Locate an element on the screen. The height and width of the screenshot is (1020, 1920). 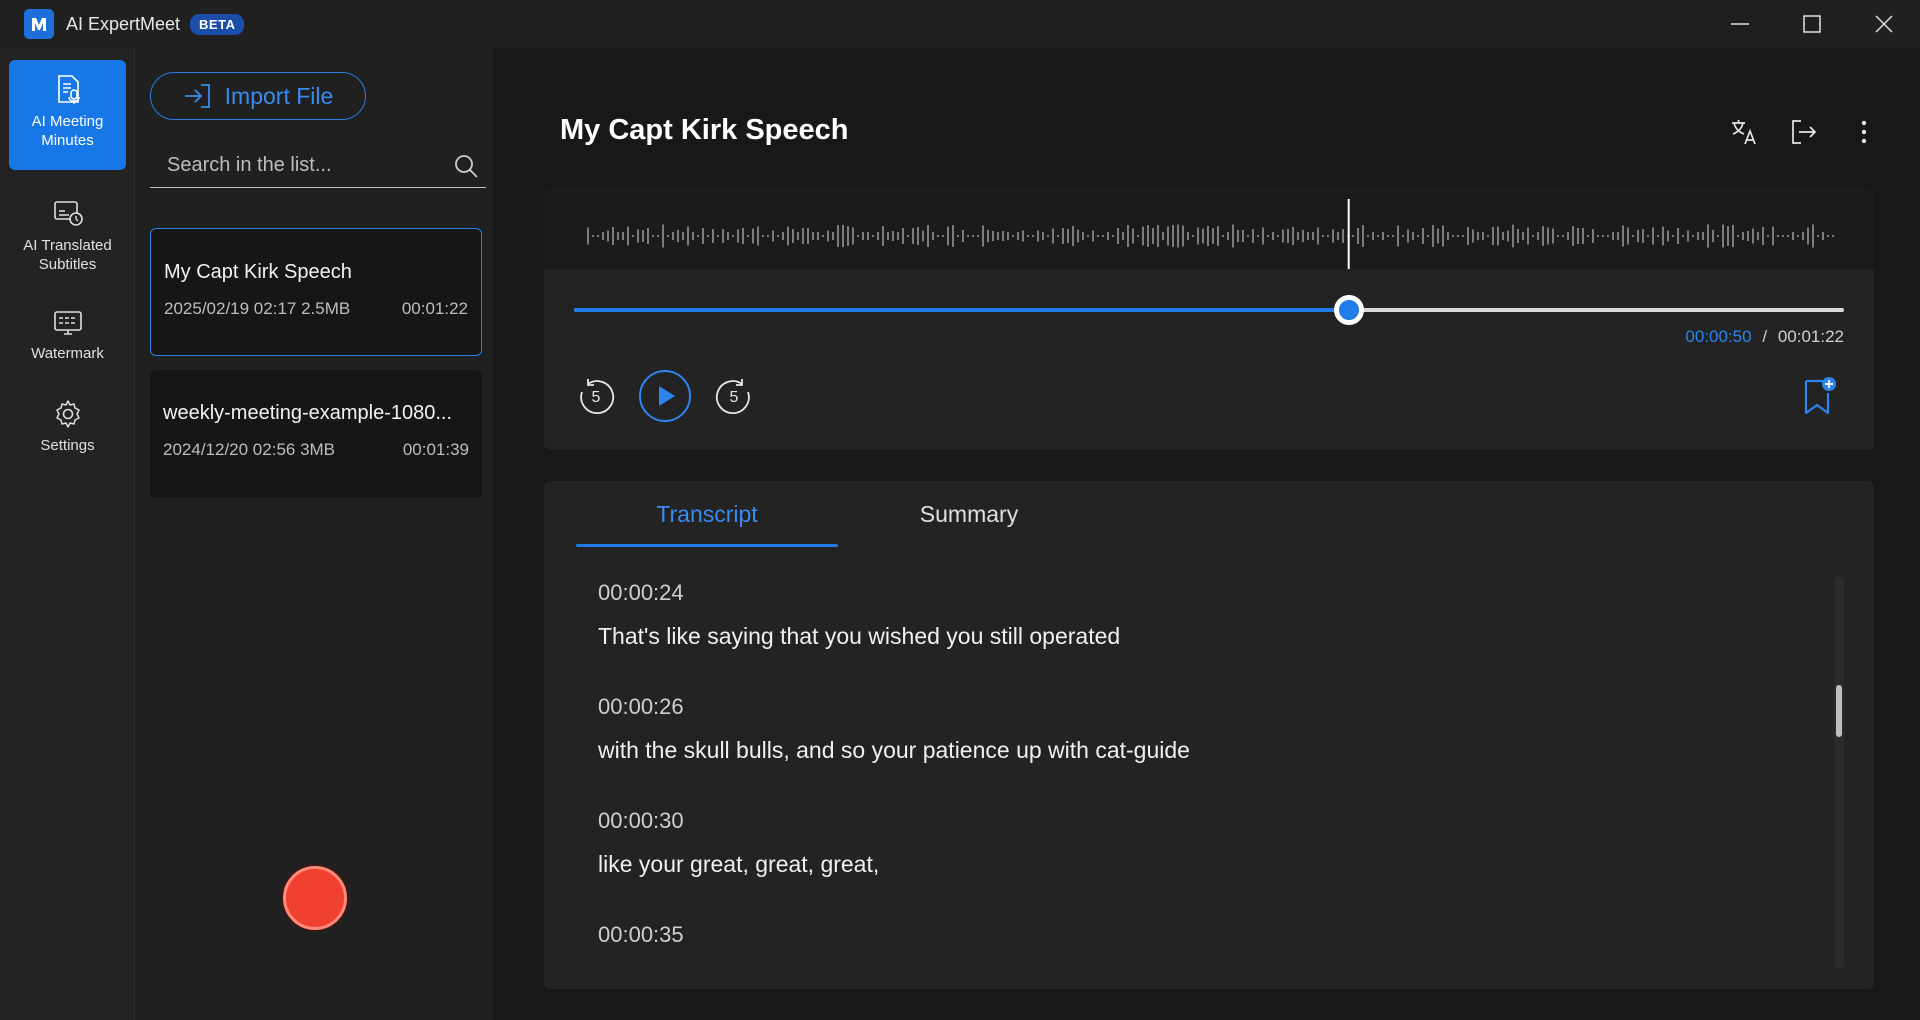
minimize-icon is located at coordinates (1740, 24).